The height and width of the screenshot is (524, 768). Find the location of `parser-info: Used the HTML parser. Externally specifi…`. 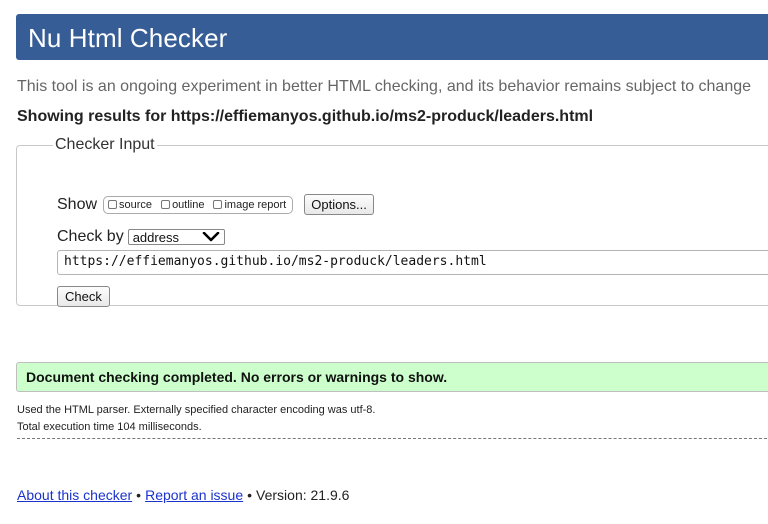

parser-info: Used the HTML parser. Externally specifi… is located at coordinates (196, 410).